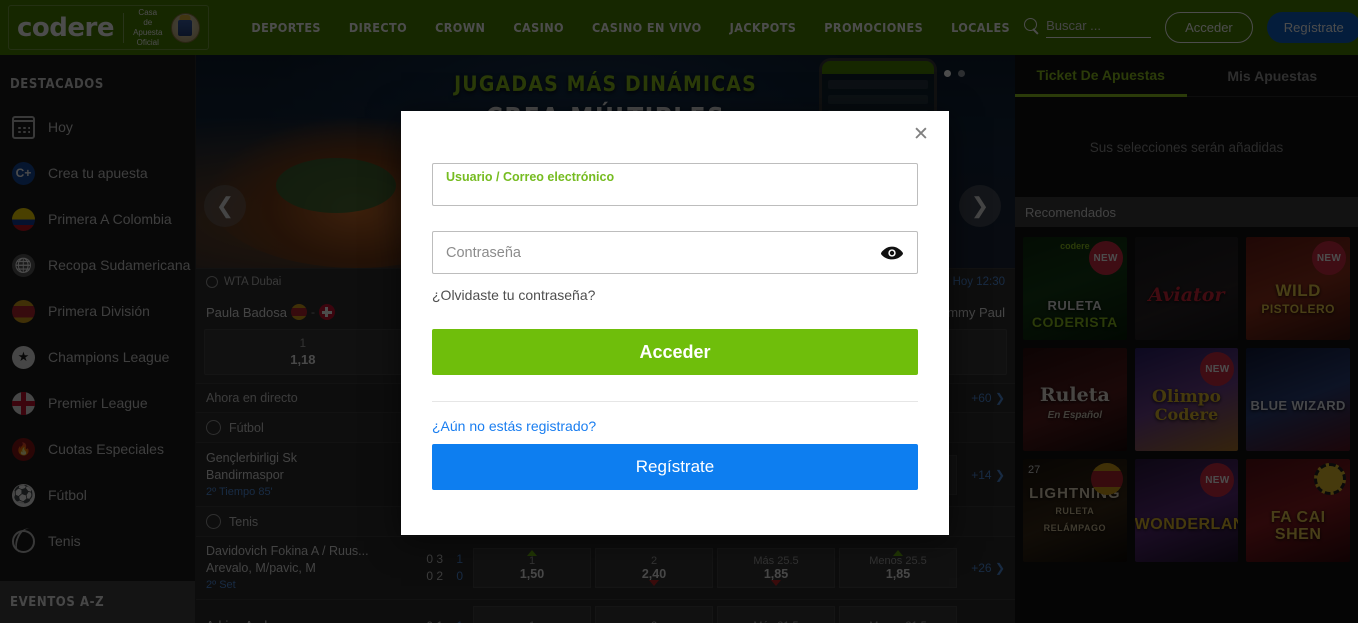  What do you see at coordinates (675, 295) in the screenshot?
I see `forgot-password-link: ¿Olvidaste tu contraseña?` at bounding box center [675, 295].